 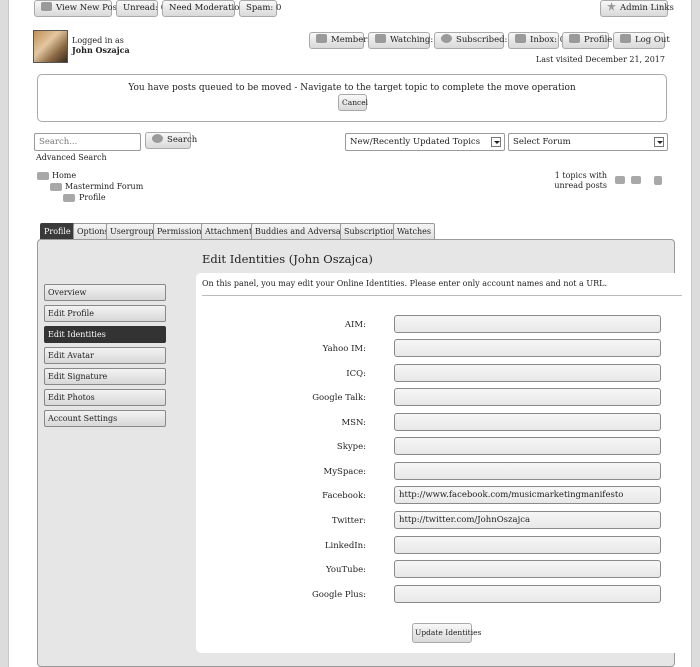 What do you see at coordinates (171, 140) in the screenshot?
I see `search-button: Search` at bounding box center [171, 140].